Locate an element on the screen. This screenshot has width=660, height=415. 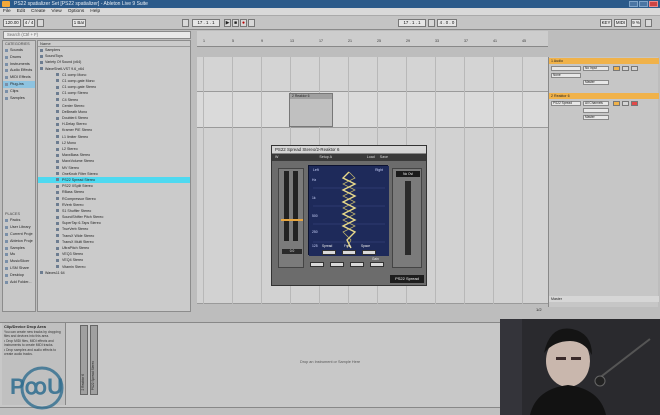
track-1-channel: None is located at coordinates (566, 75).